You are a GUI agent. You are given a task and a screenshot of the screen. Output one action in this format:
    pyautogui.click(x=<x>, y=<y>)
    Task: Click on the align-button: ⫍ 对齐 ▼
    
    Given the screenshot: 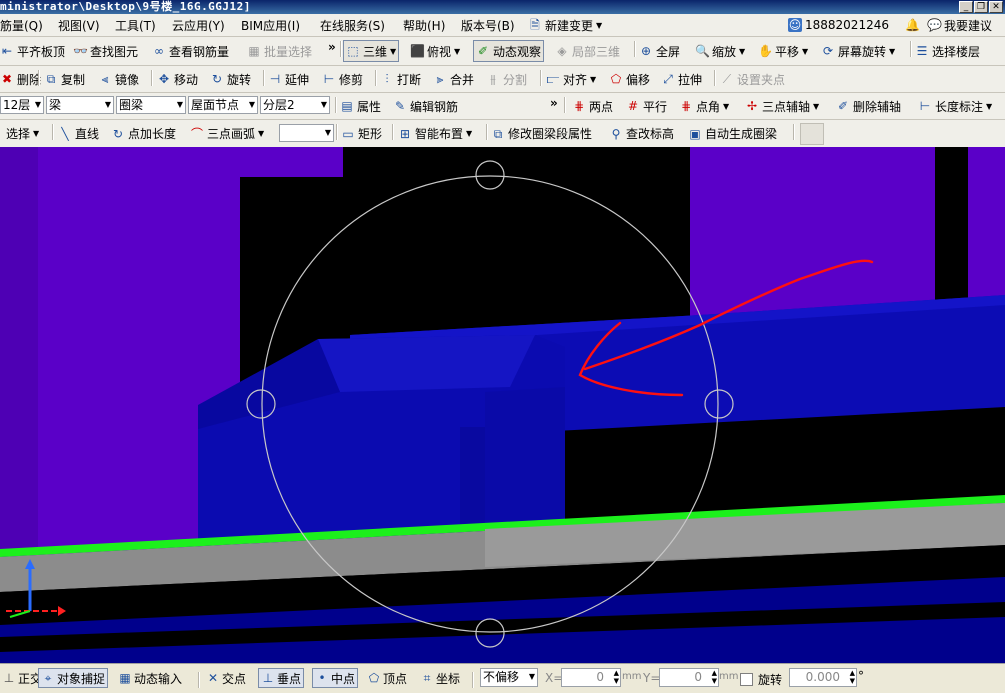 What is the action you would take?
    pyautogui.click(x=571, y=79)
    